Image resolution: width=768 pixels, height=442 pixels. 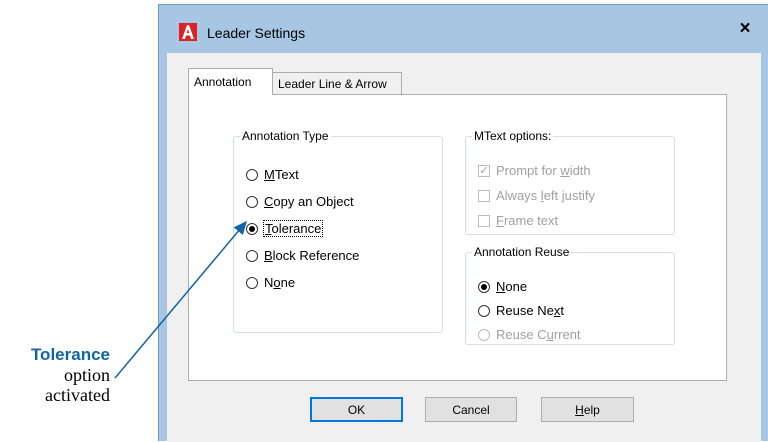 What do you see at coordinates (512, 286) in the screenshot?
I see `reuse-none-label: None` at bounding box center [512, 286].